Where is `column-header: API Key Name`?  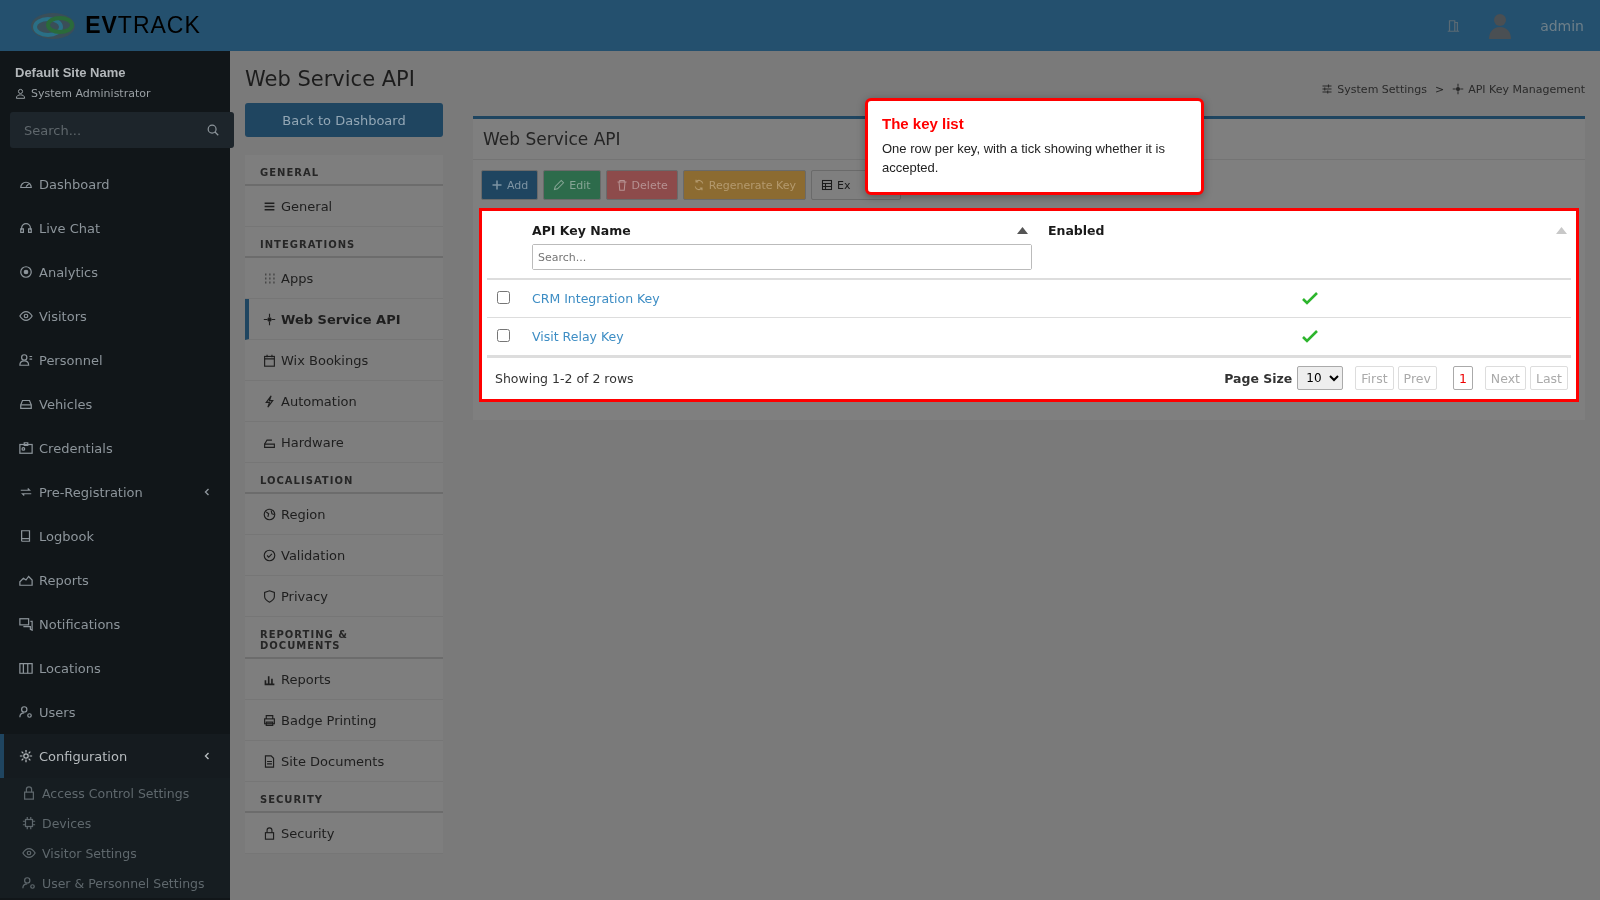 column-header: API Key Name is located at coordinates (581, 230).